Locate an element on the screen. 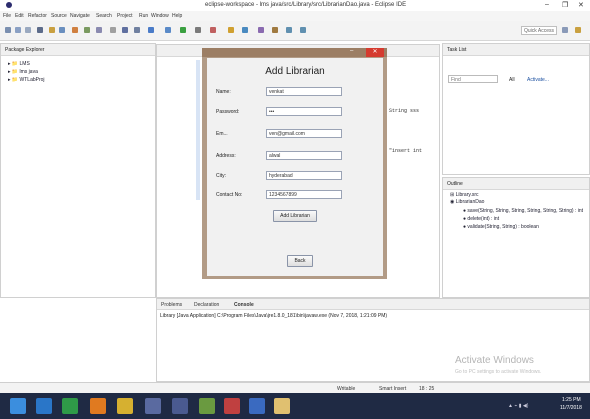 The width and height of the screenshot is (590, 419). firefox-icon is located at coordinates (98, 406).